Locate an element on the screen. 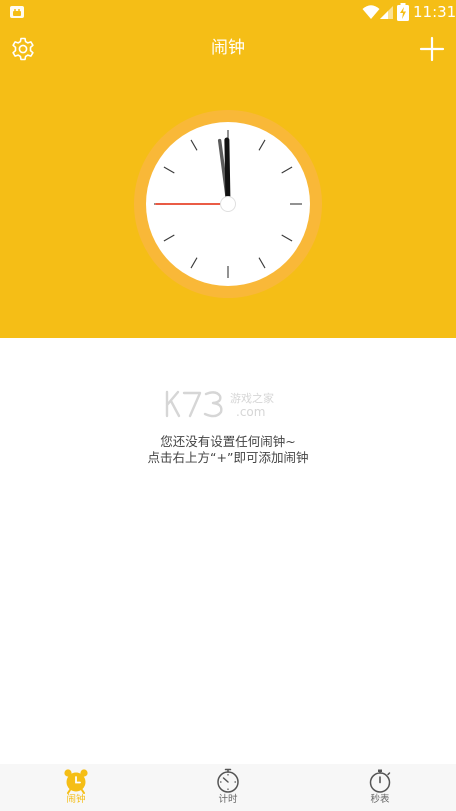 The height and width of the screenshot is (811, 456). app-bar: 闹钟 is located at coordinates (228, 48).